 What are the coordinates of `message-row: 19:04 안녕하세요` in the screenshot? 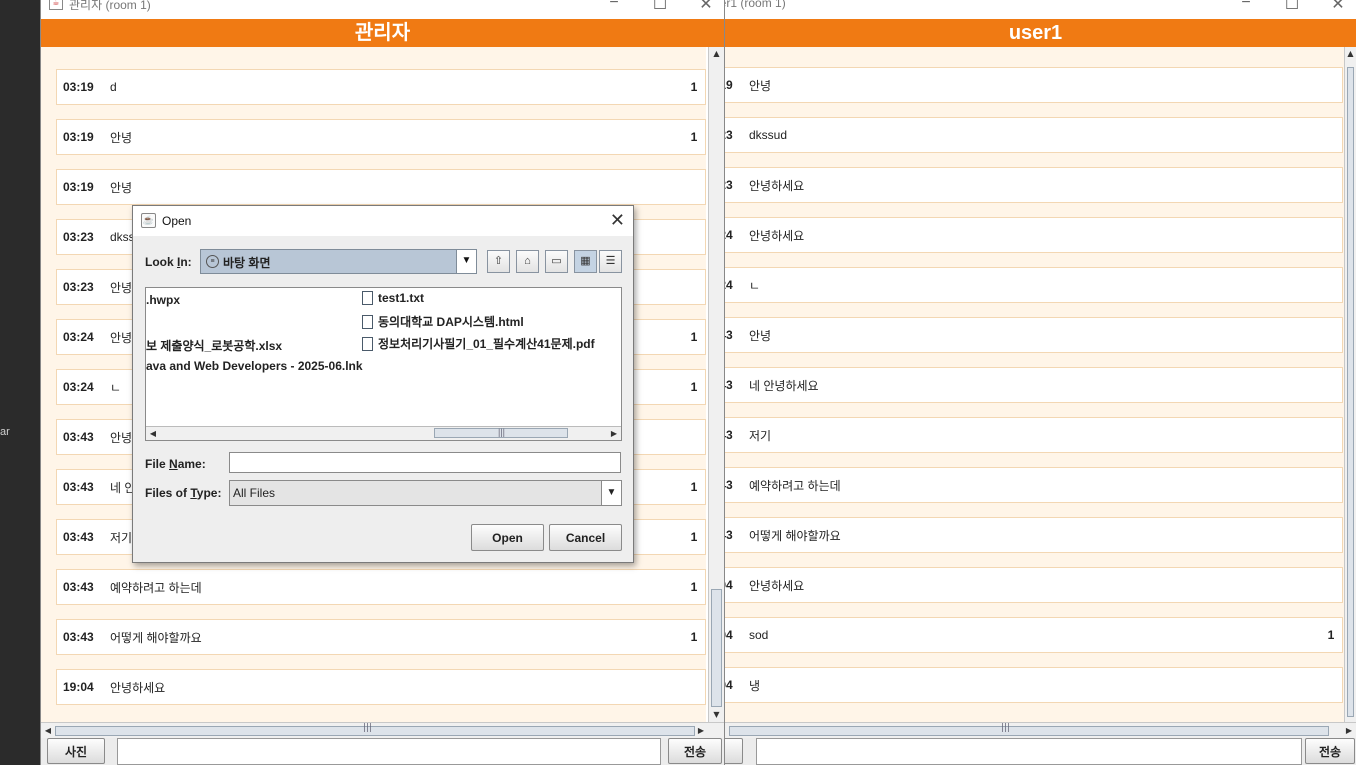 It's located at (381, 687).